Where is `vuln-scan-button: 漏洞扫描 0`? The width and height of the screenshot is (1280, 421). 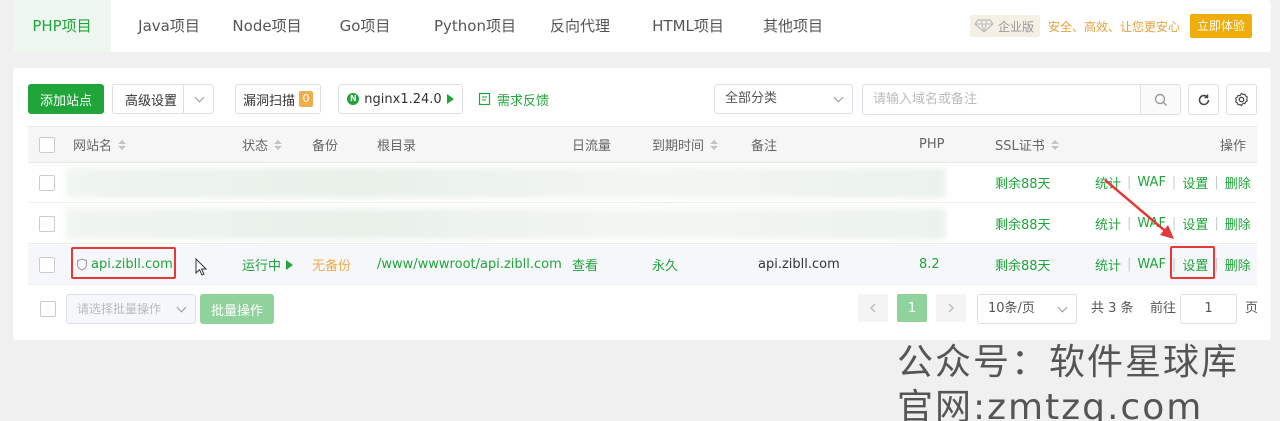
vuln-scan-button: 漏洞扫描 0 is located at coordinates (278, 99).